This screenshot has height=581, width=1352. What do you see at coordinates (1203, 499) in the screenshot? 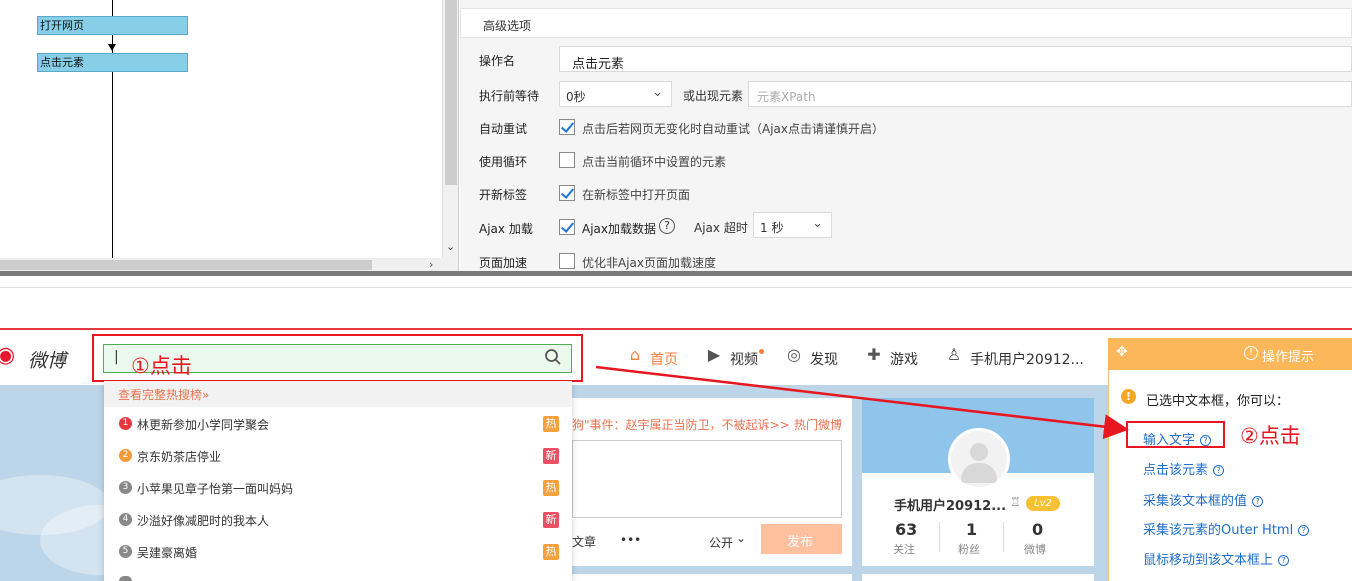
I see `collect-value-link: 采集该文本框的值?` at bounding box center [1203, 499].